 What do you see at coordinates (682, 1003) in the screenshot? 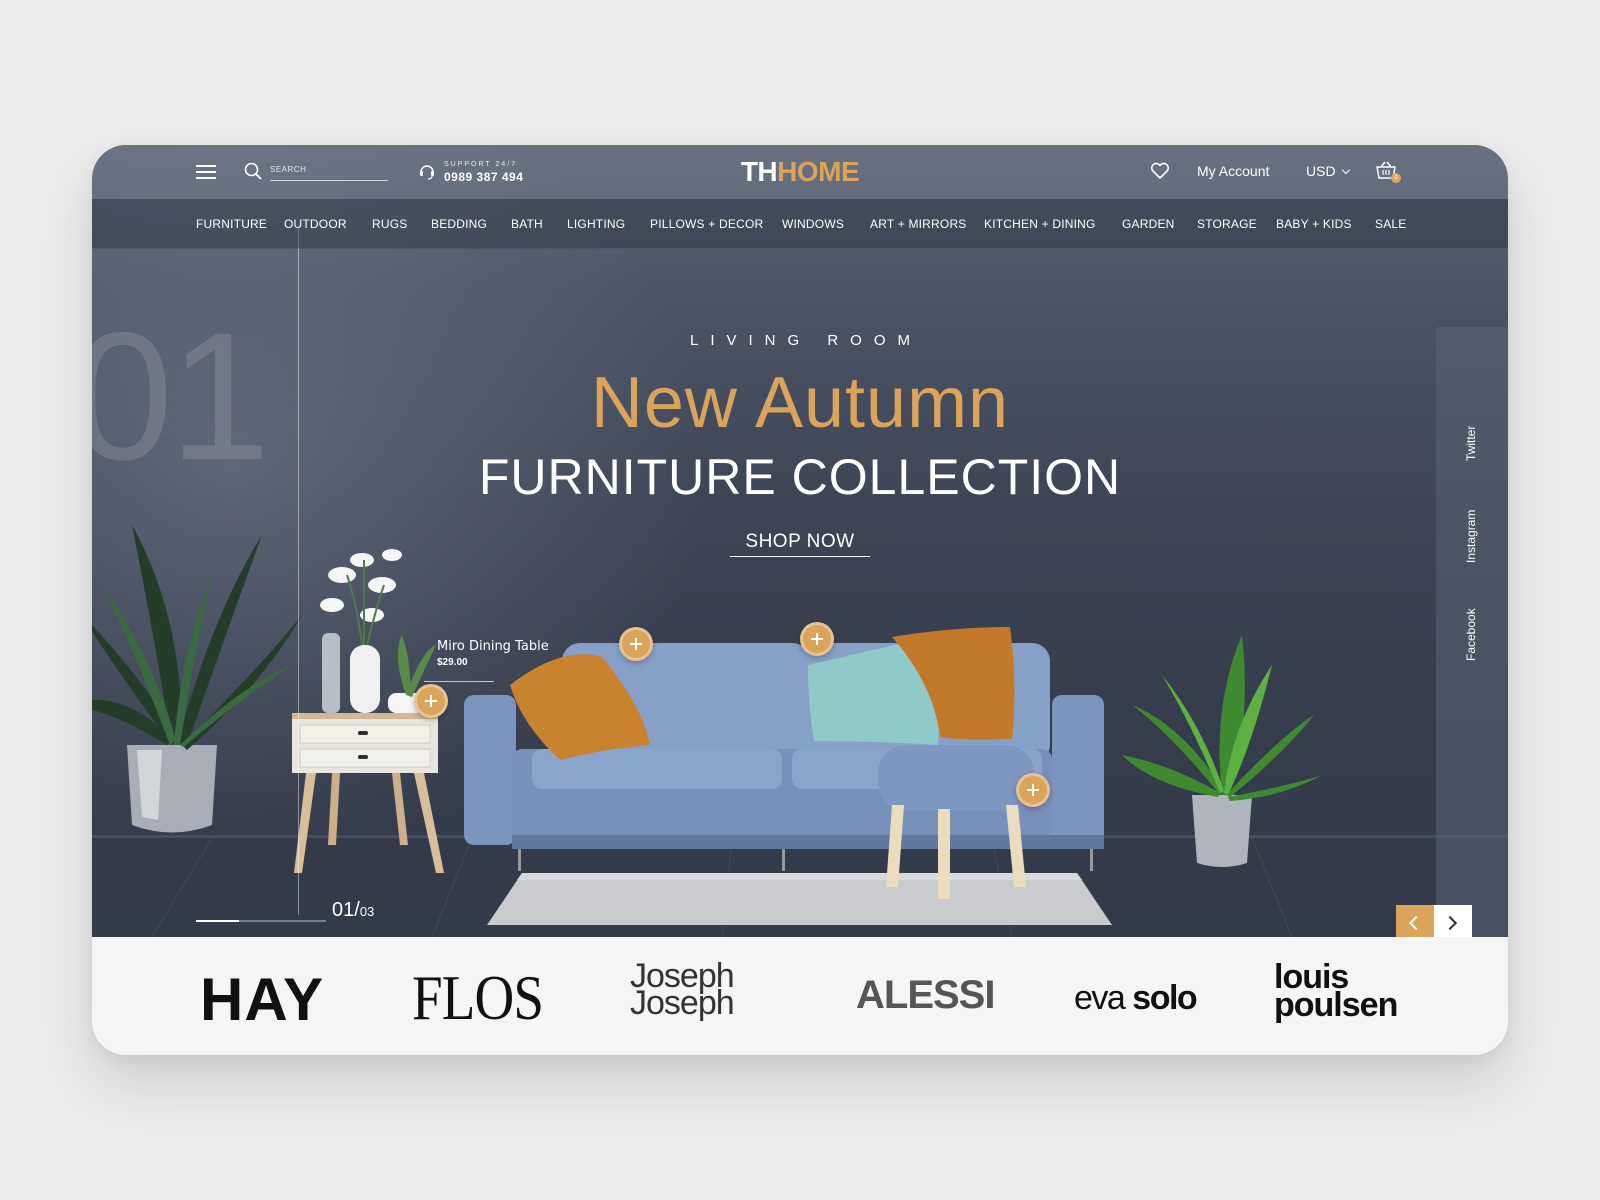
I see `brand-joseph-line2: Joseph` at bounding box center [682, 1003].